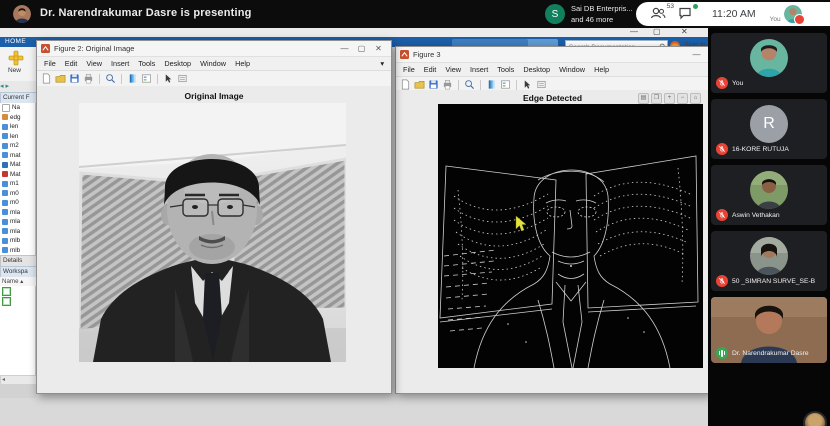 The height and width of the screenshot is (426, 830). Describe the element at coordinates (695, 98) in the screenshot. I see `axes-home-icon: ⌂` at that location.